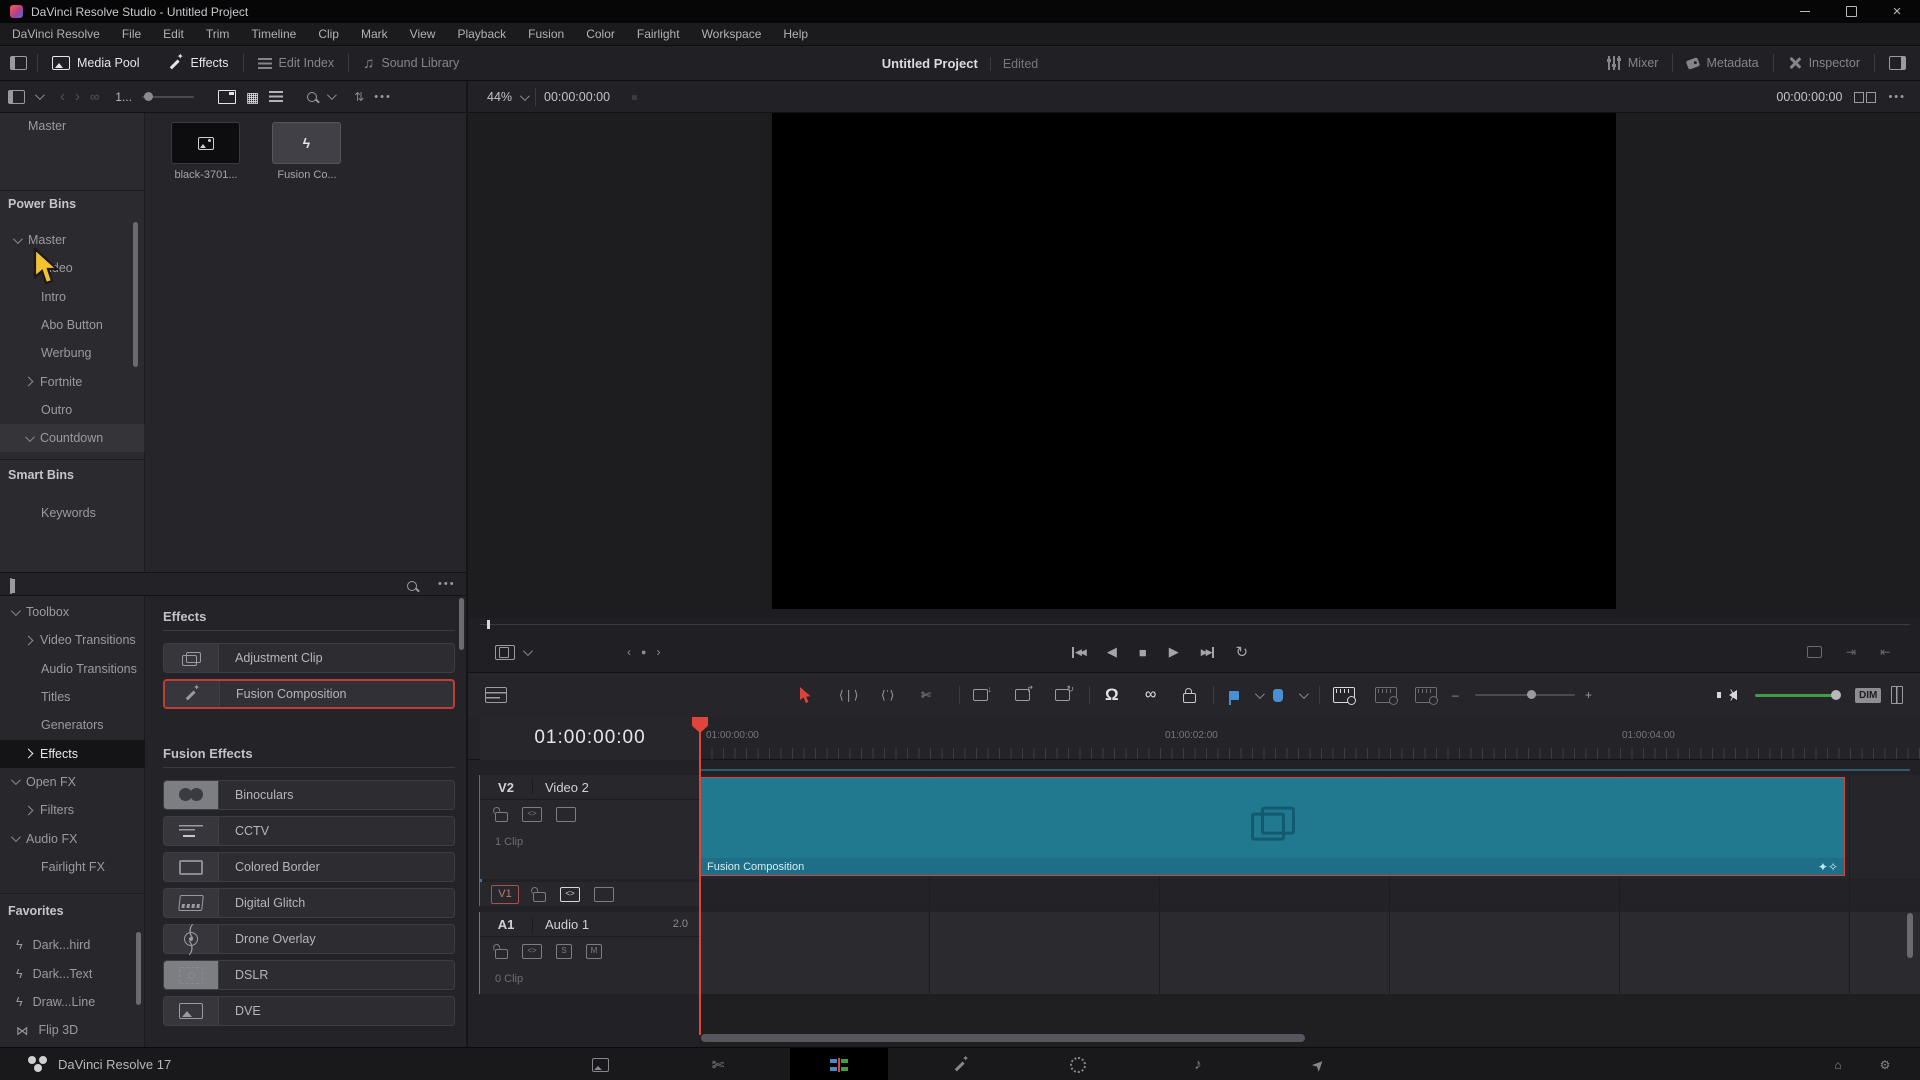  I want to click on track-id: A1, so click(506, 924).